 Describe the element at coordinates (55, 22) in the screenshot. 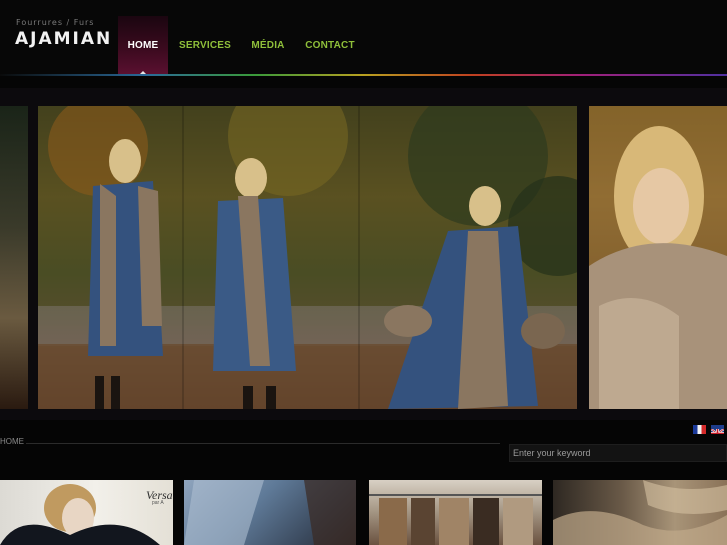

I see `logo-tagline: Fourrures / Furs` at that location.